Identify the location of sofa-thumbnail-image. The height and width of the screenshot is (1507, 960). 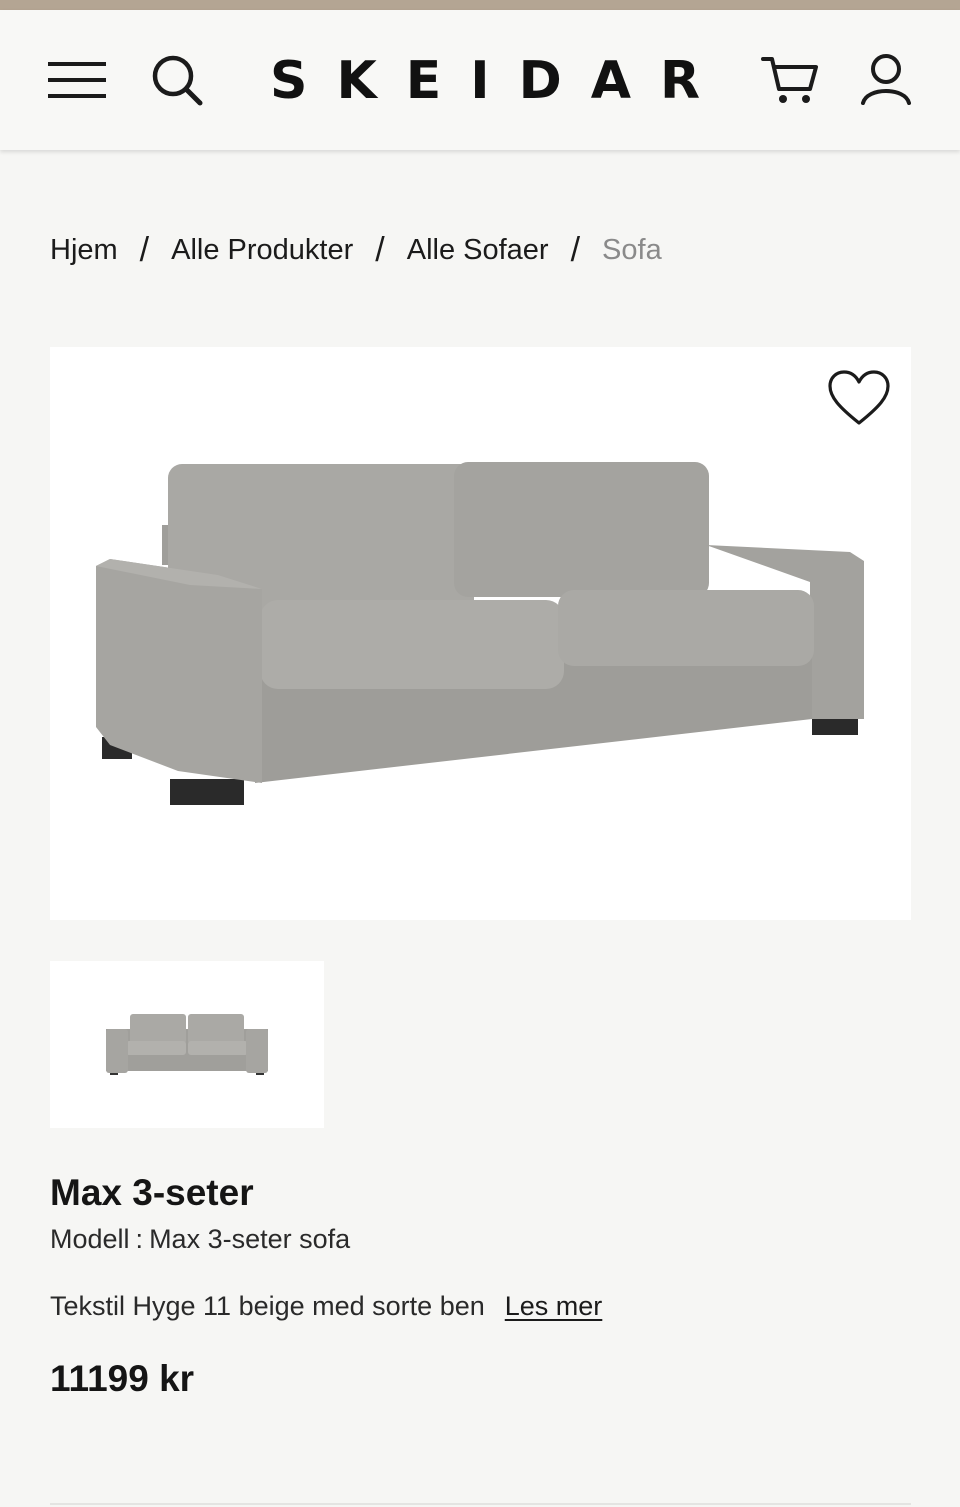
(187, 1044).